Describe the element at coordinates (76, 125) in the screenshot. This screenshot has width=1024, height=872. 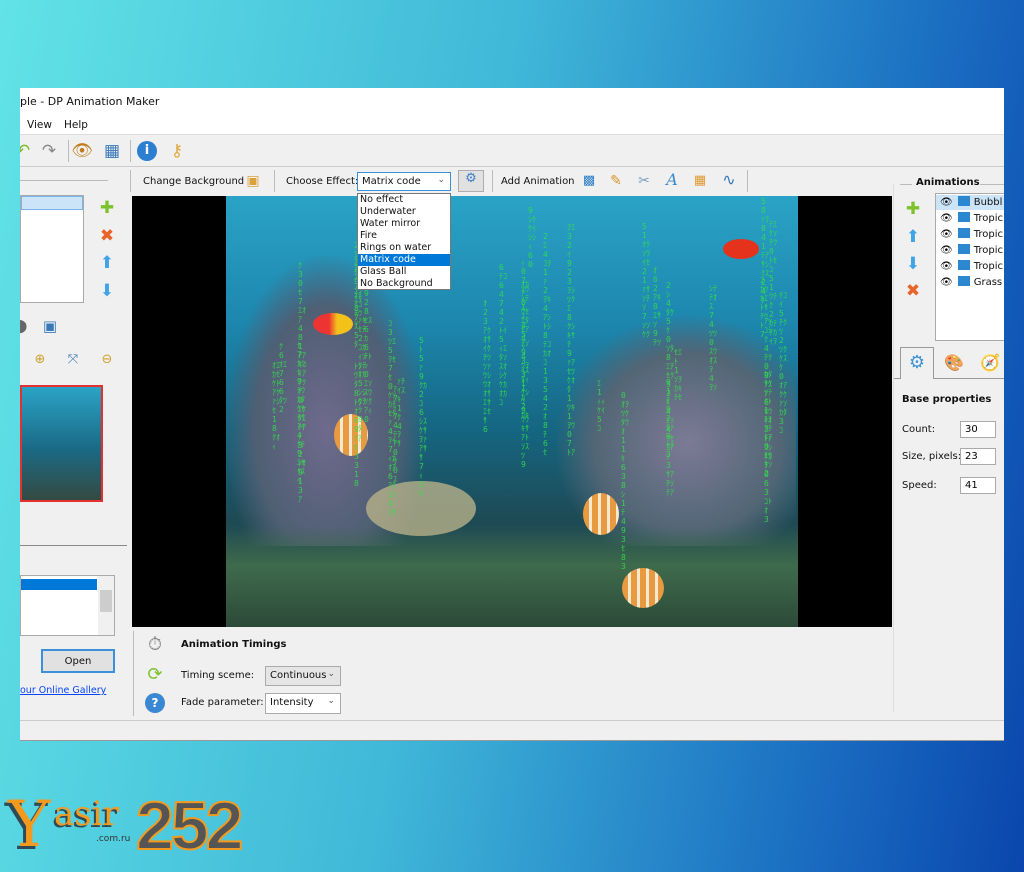
I see `menu-help: Help` at that location.